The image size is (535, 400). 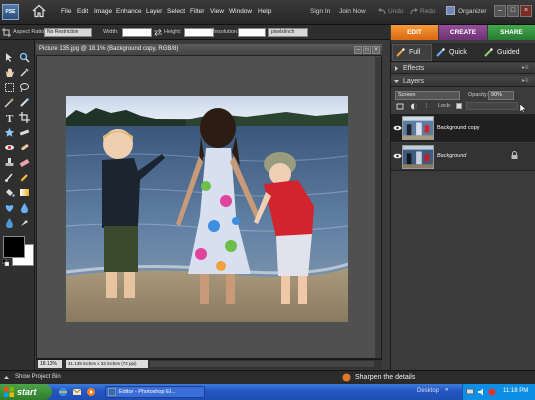 What do you see at coordinates (199, 32) in the screenshot?
I see `height-field` at bounding box center [199, 32].